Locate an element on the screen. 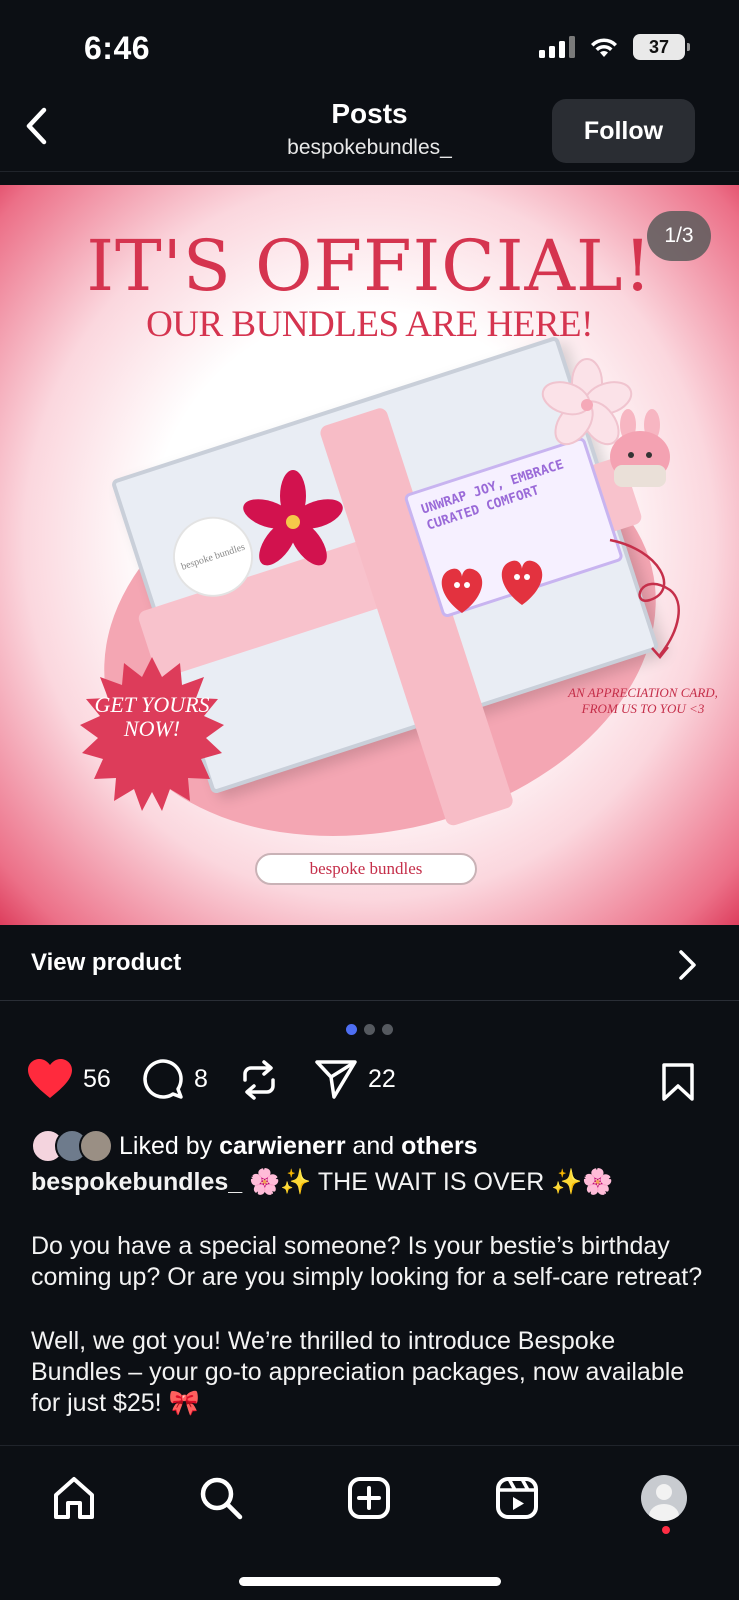 Image resolution: width=739 pixels, height=1600 pixels. bookmark-icon is located at coordinates (678, 1082).